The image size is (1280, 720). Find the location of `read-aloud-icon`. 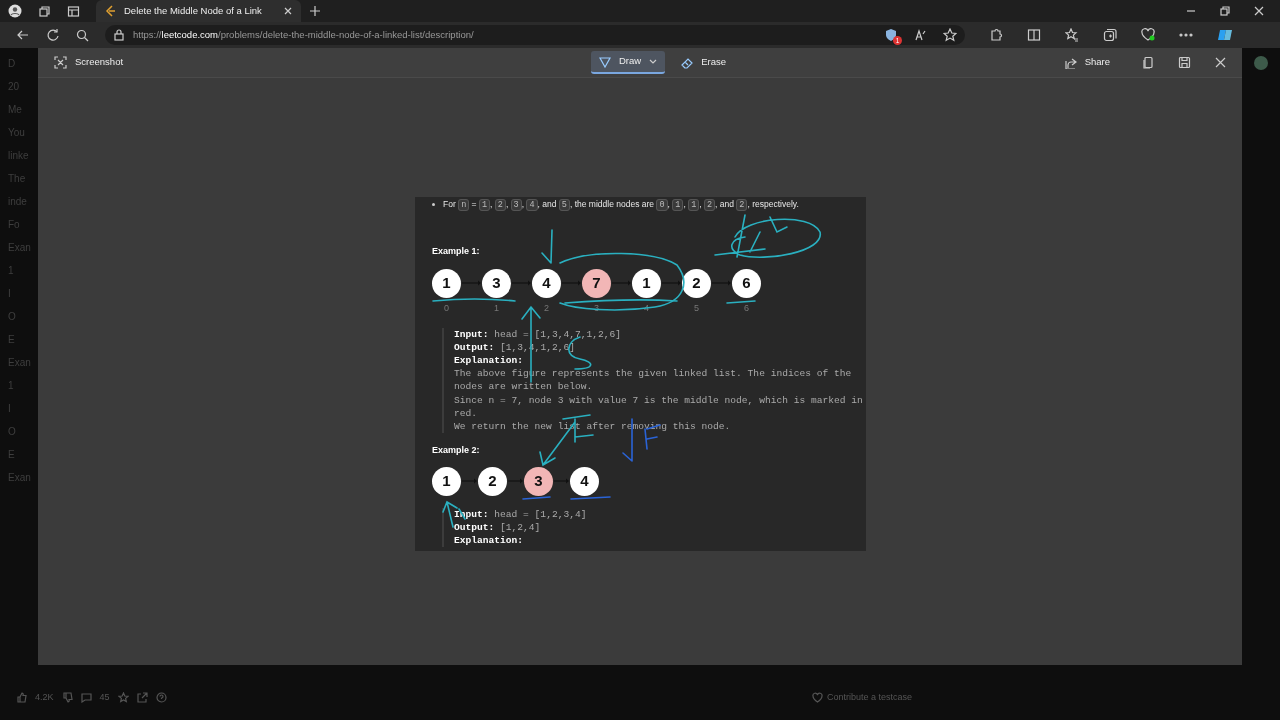

read-aloud-icon is located at coordinates (920, 35).